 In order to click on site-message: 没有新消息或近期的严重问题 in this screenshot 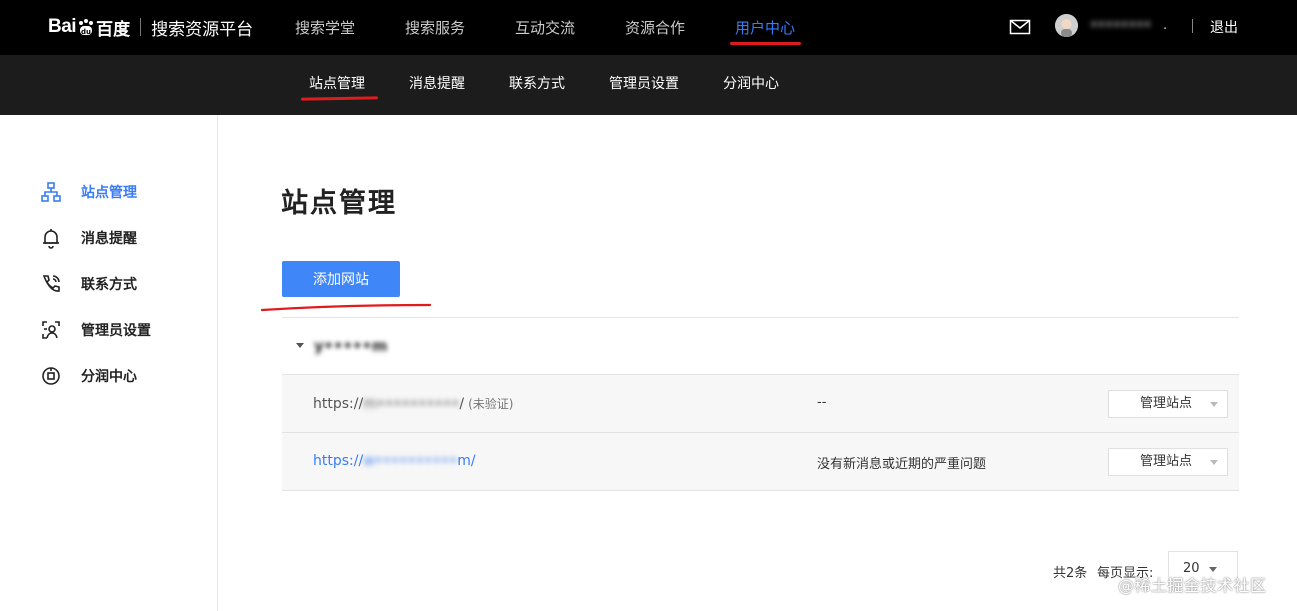, I will do `click(902, 464)`.